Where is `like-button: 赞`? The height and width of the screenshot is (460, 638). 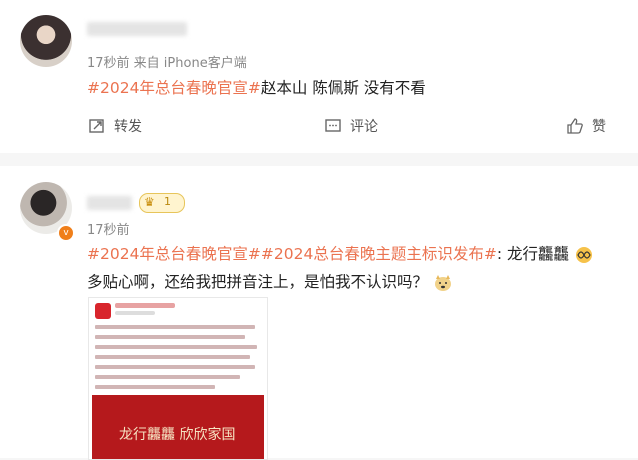 like-button: 赞 is located at coordinates (586, 126).